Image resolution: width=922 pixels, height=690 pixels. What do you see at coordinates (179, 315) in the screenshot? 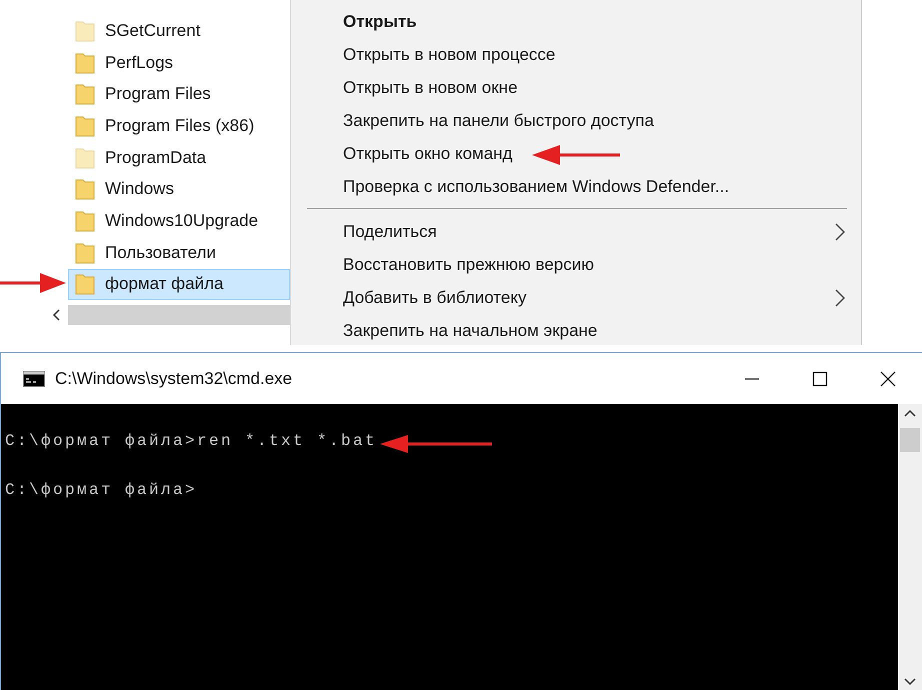
I see `horizontal-scrollbar` at bounding box center [179, 315].